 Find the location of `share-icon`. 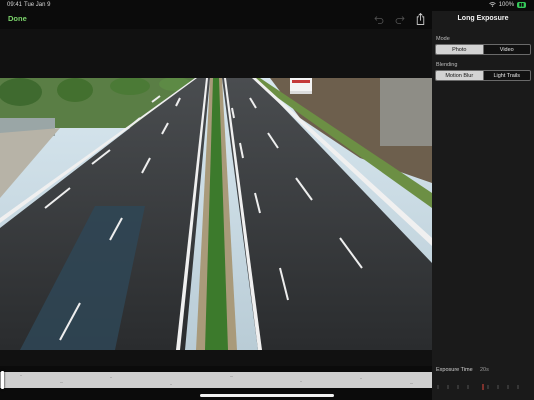

share-icon is located at coordinates (420, 19).